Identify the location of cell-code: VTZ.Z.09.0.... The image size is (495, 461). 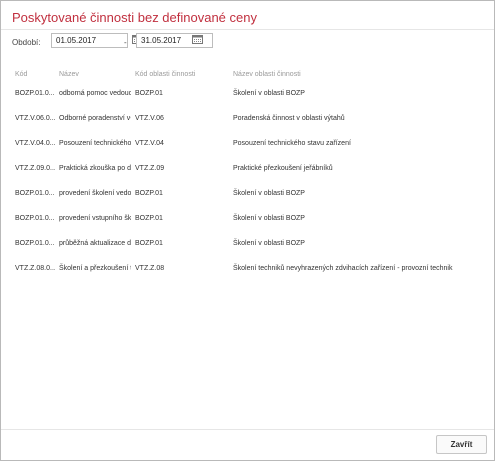
(35, 168).